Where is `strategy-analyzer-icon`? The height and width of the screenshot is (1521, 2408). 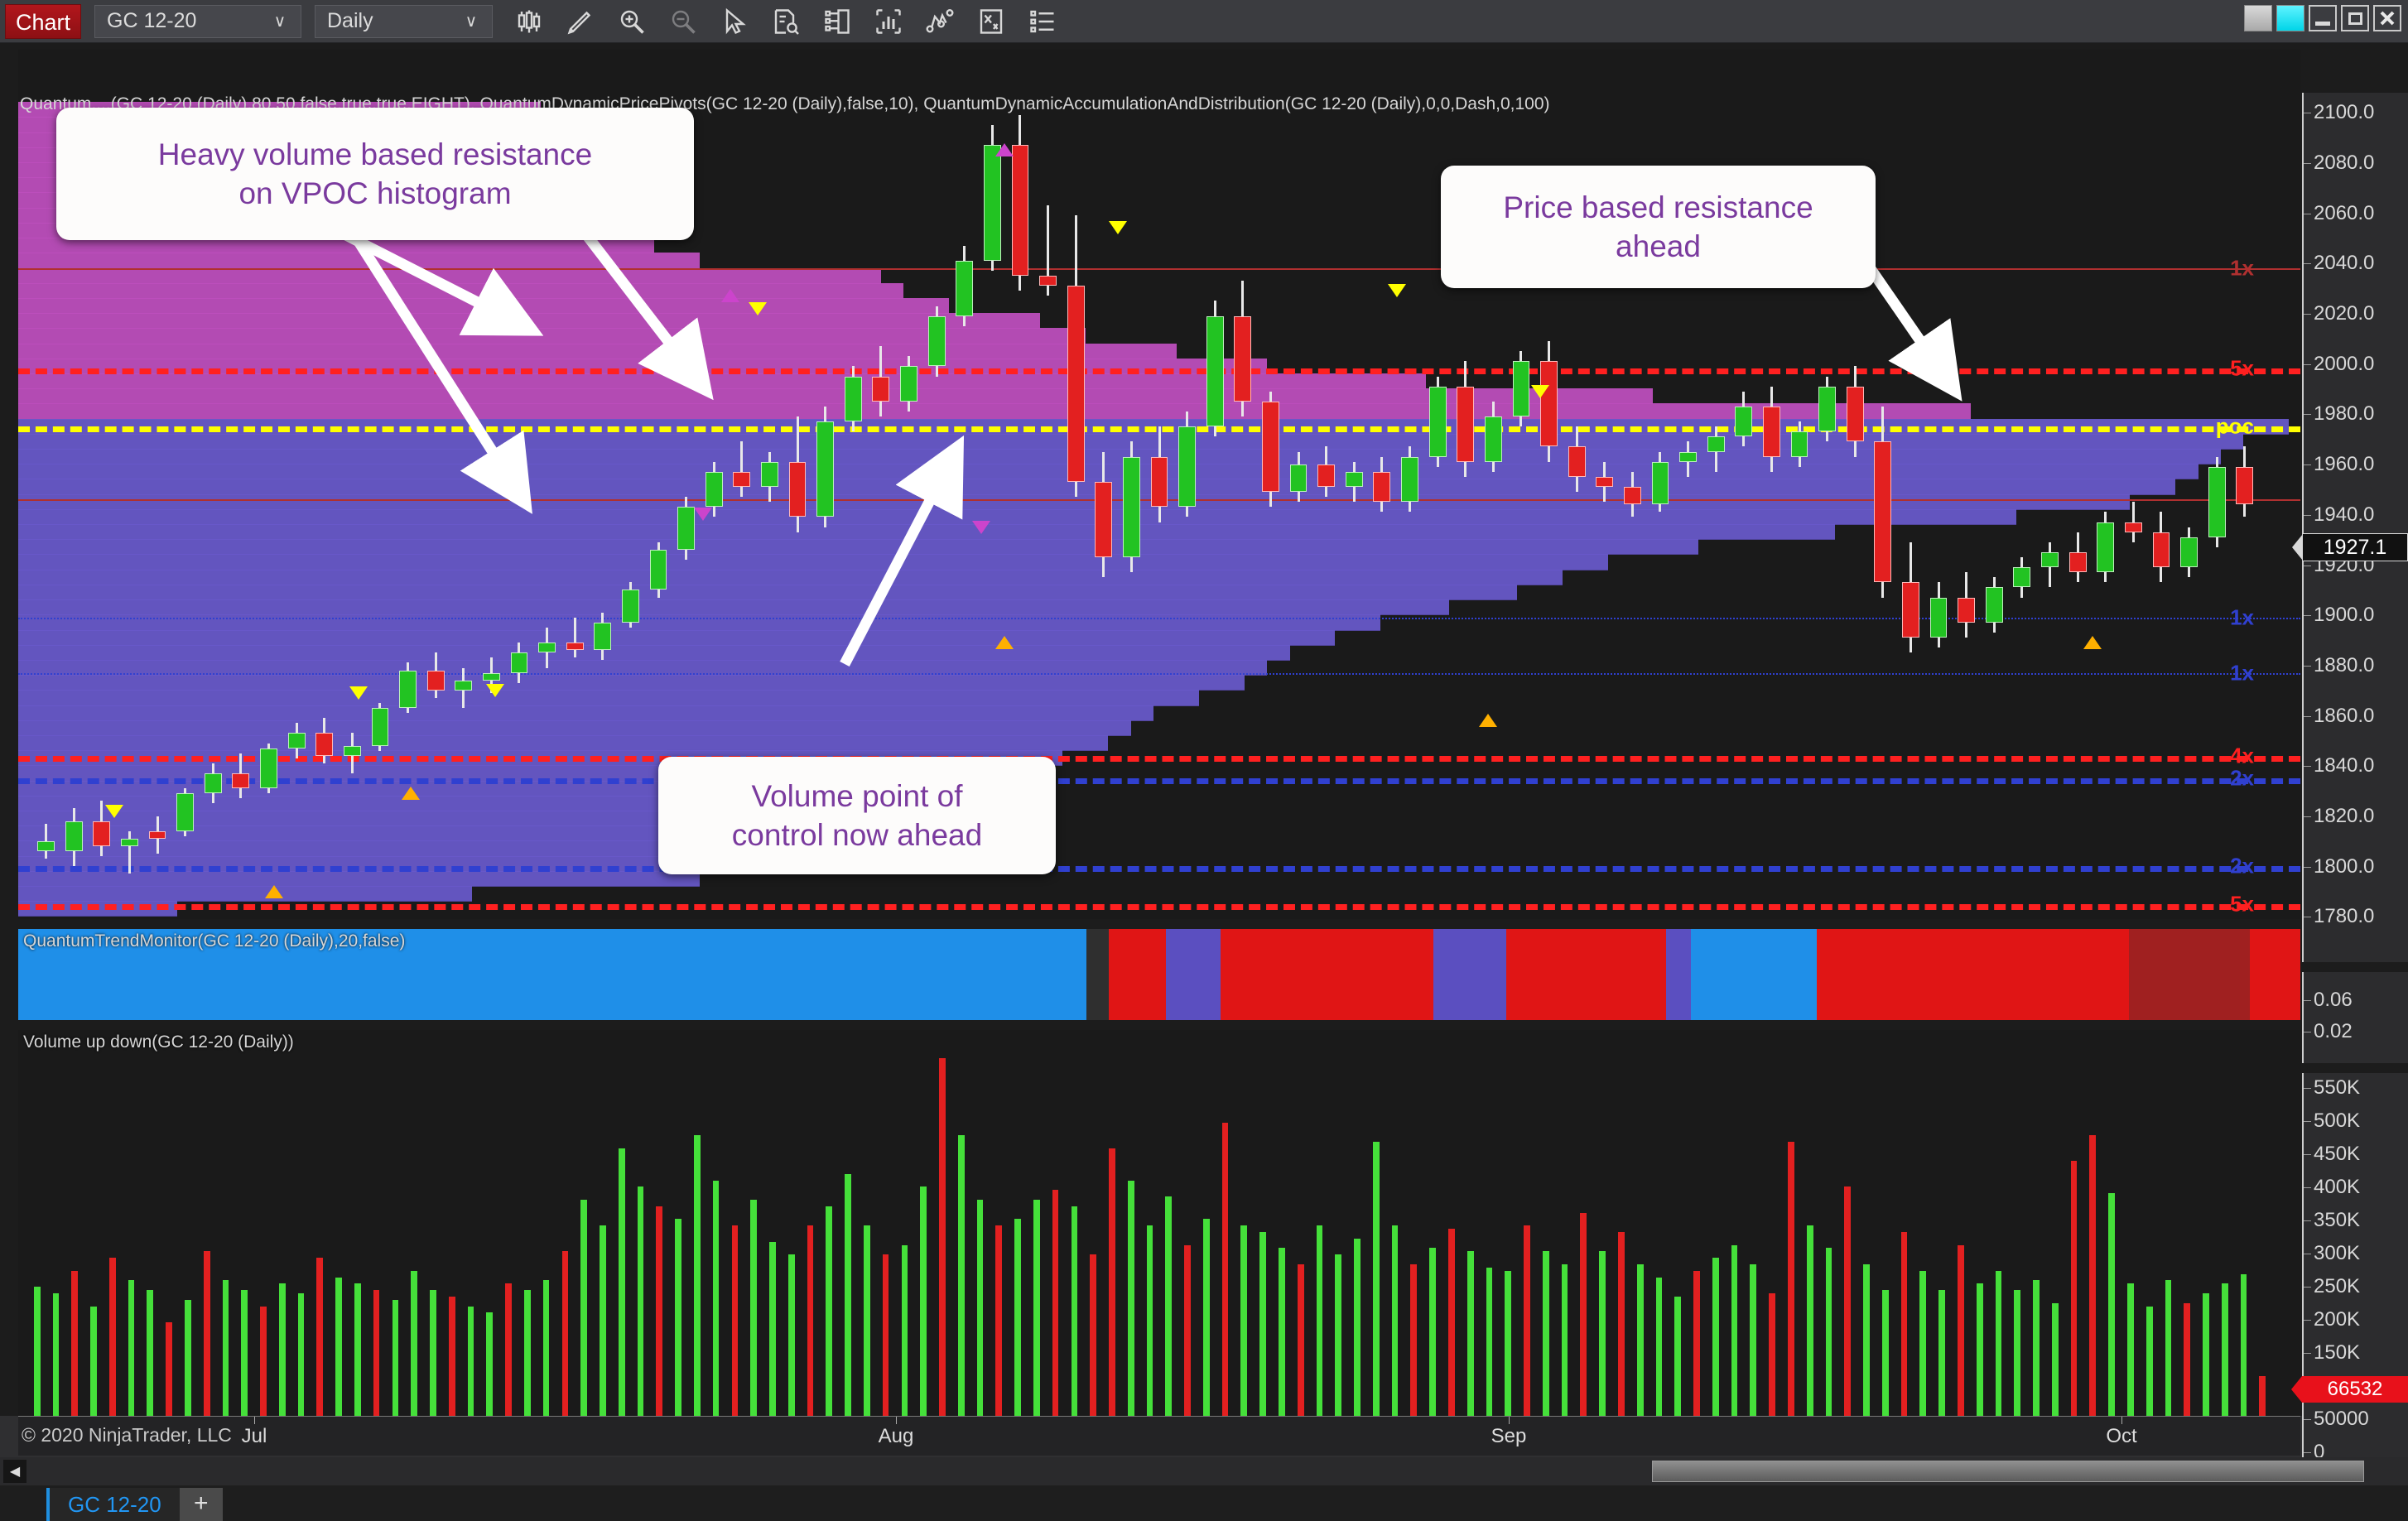 strategy-analyzer-icon is located at coordinates (991, 21).